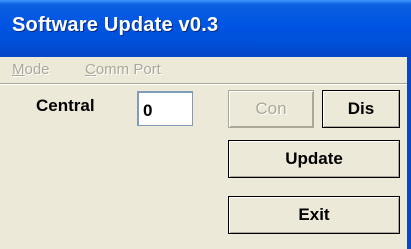 This screenshot has width=411, height=249. Describe the element at coordinates (205, 69) in the screenshot. I see `menu-bar: Mode Comm Port` at that location.